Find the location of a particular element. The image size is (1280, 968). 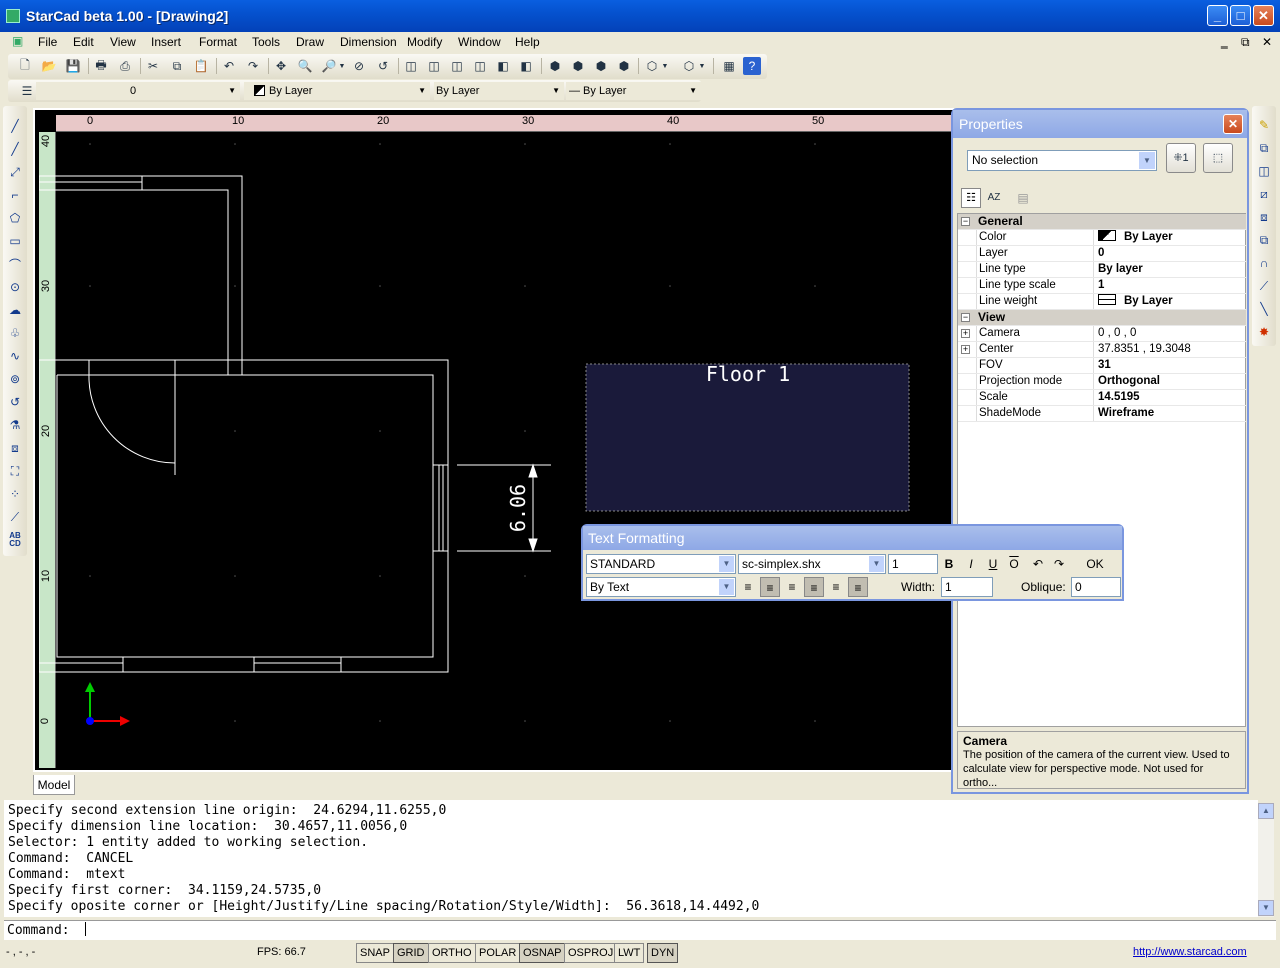

ortho-toggle: ORTHO is located at coordinates (452, 953).